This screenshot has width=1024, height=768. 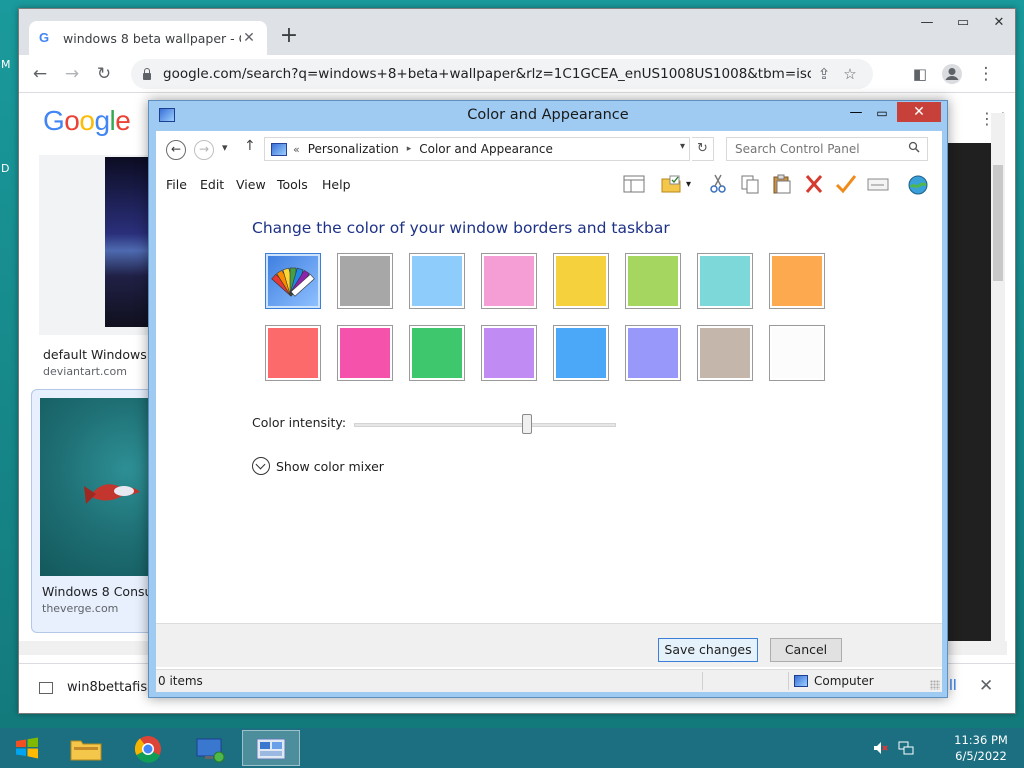 What do you see at coordinates (998, 378) in the screenshot?
I see `page-scrollbar` at bounding box center [998, 378].